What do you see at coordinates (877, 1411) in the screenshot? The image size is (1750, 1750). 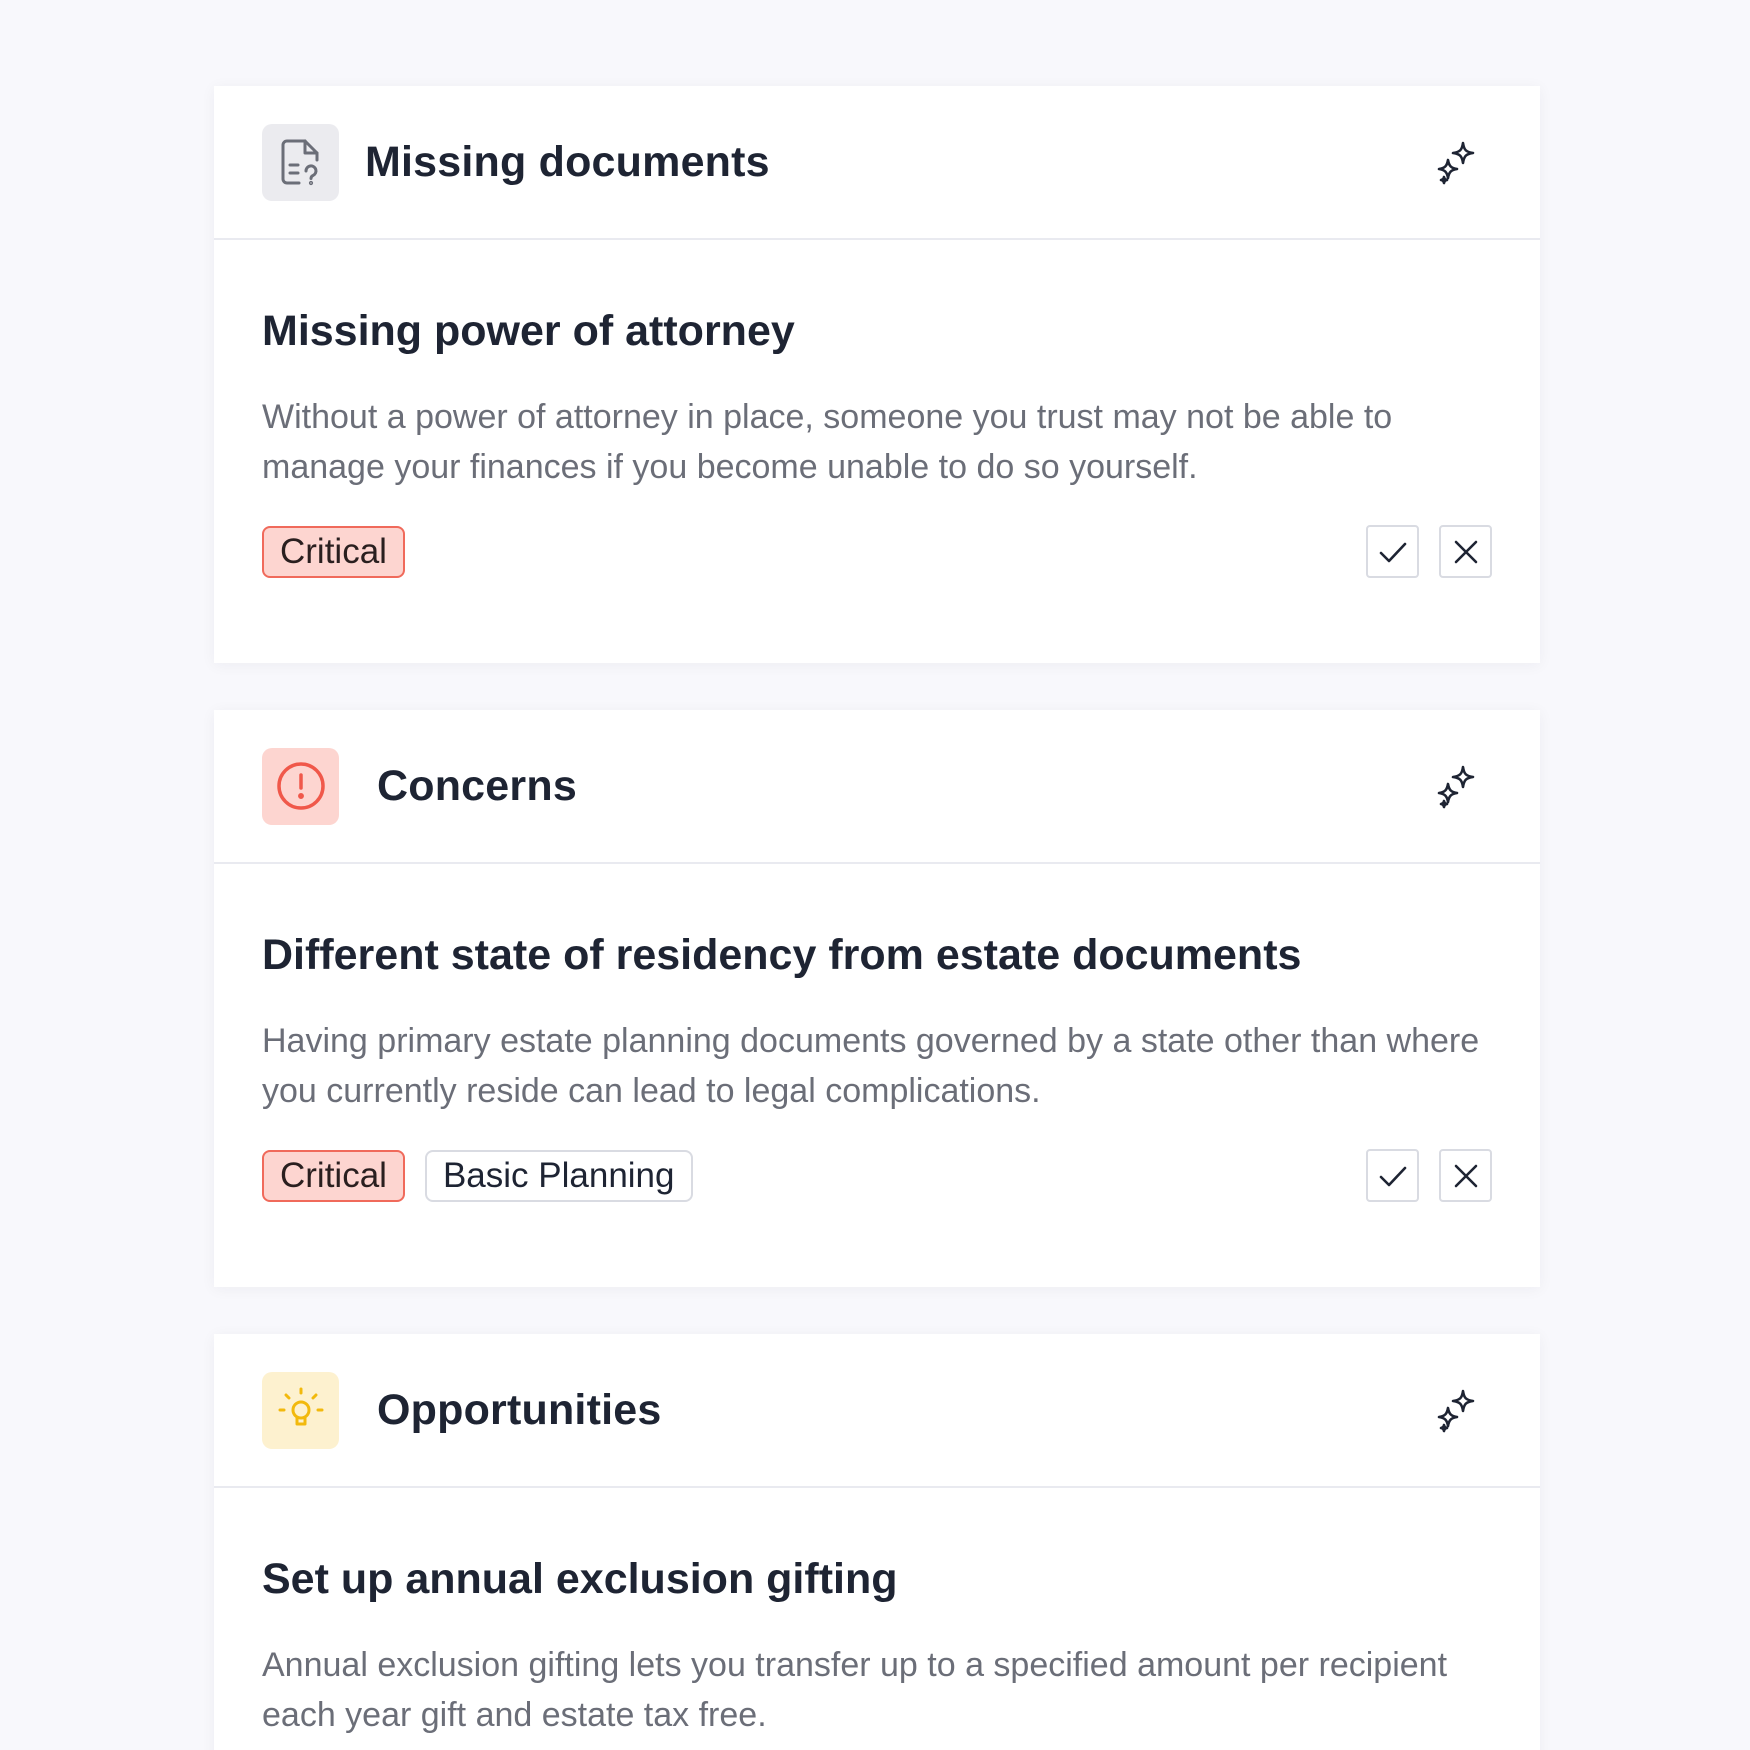 I see `card-header: Opportunities` at bounding box center [877, 1411].